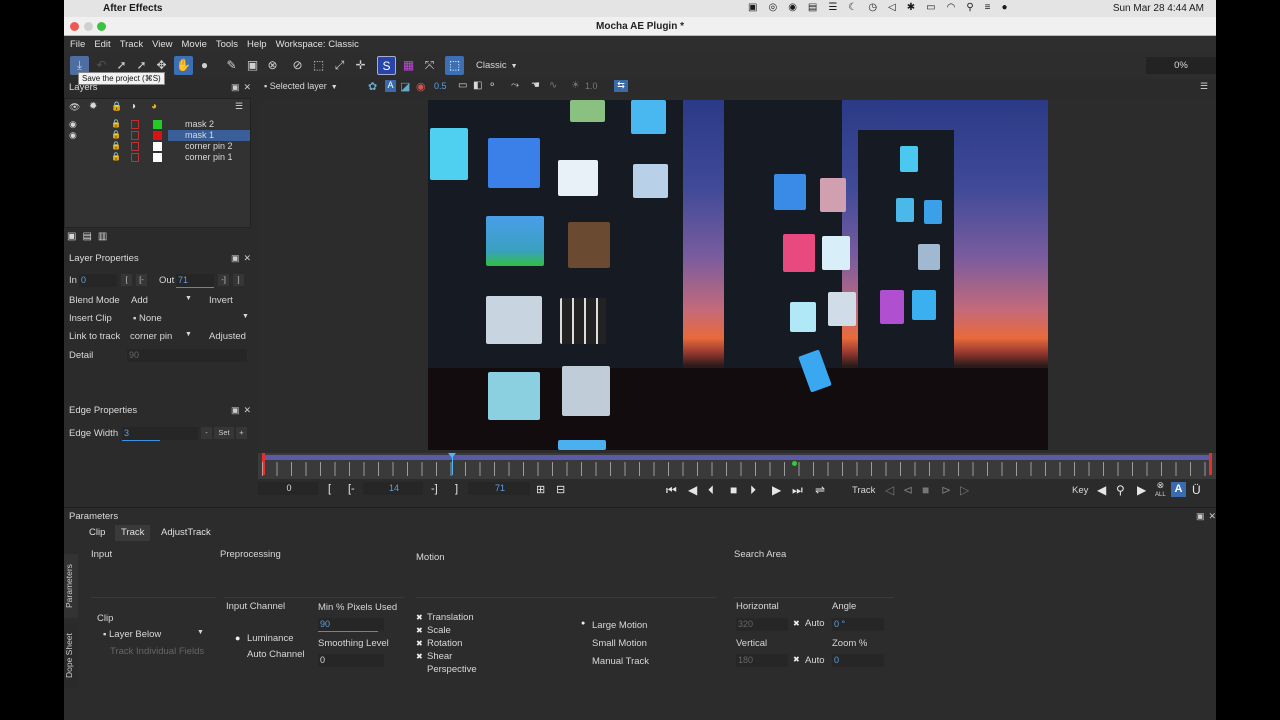 This screenshot has height=720, width=1280. I want to click on menu-edit: Edit, so click(104, 44).